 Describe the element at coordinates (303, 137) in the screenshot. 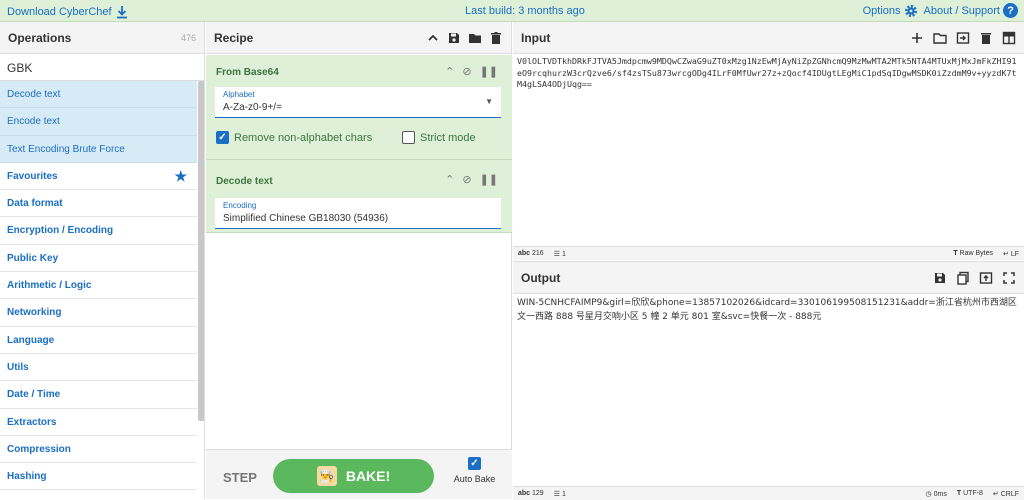

I see `checkbox-label: Remove non-alphabet chars` at that location.